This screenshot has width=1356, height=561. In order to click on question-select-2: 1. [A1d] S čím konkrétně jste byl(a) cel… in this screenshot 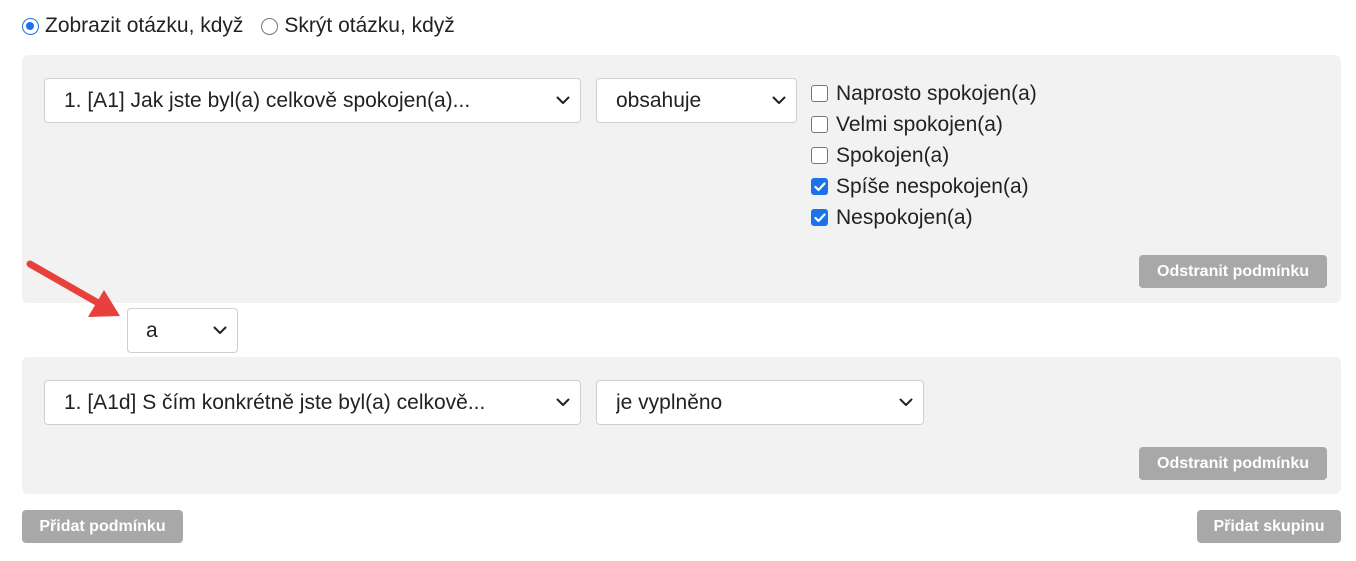, I will do `click(312, 402)`.